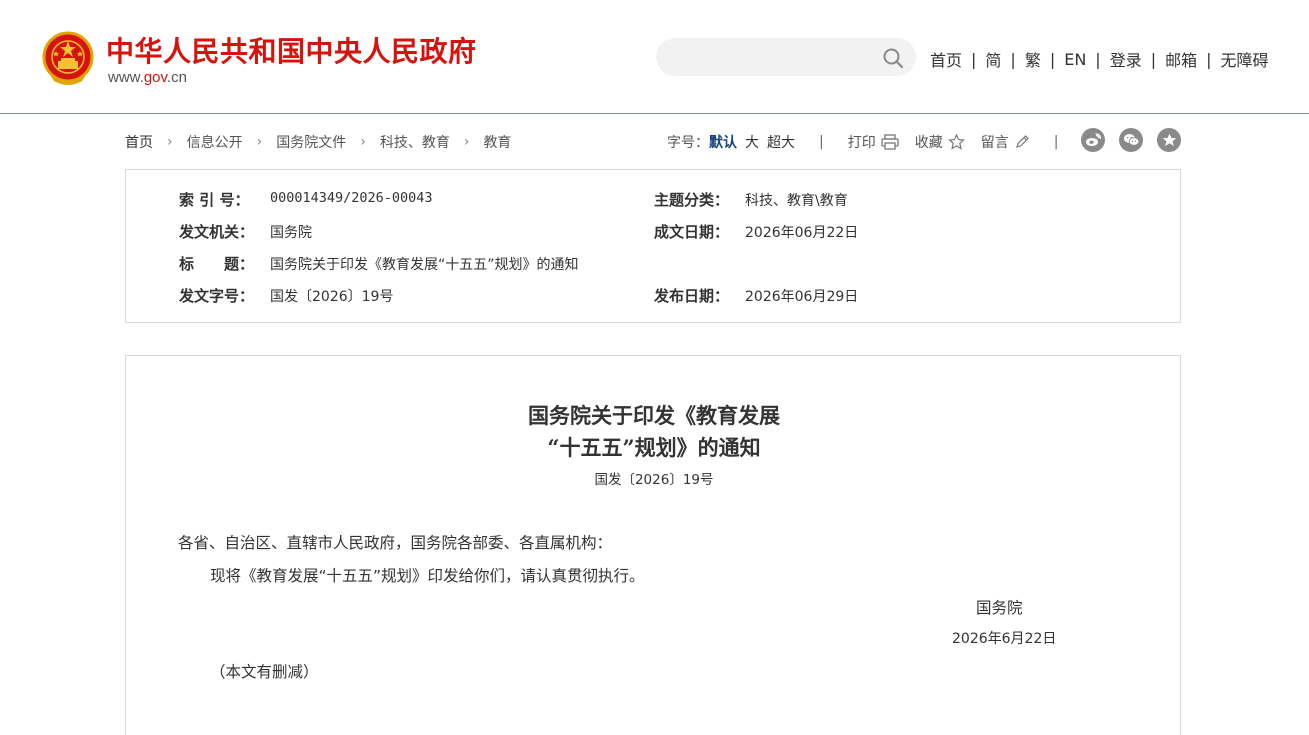 The width and height of the screenshot is (1309, 735). What do you see at coordinates (424, 265) in the screenshot?
I see `info-title-value: 国务院关于印发《教育发展“十五五”规划》的通知` at bounding box center [424, 265].